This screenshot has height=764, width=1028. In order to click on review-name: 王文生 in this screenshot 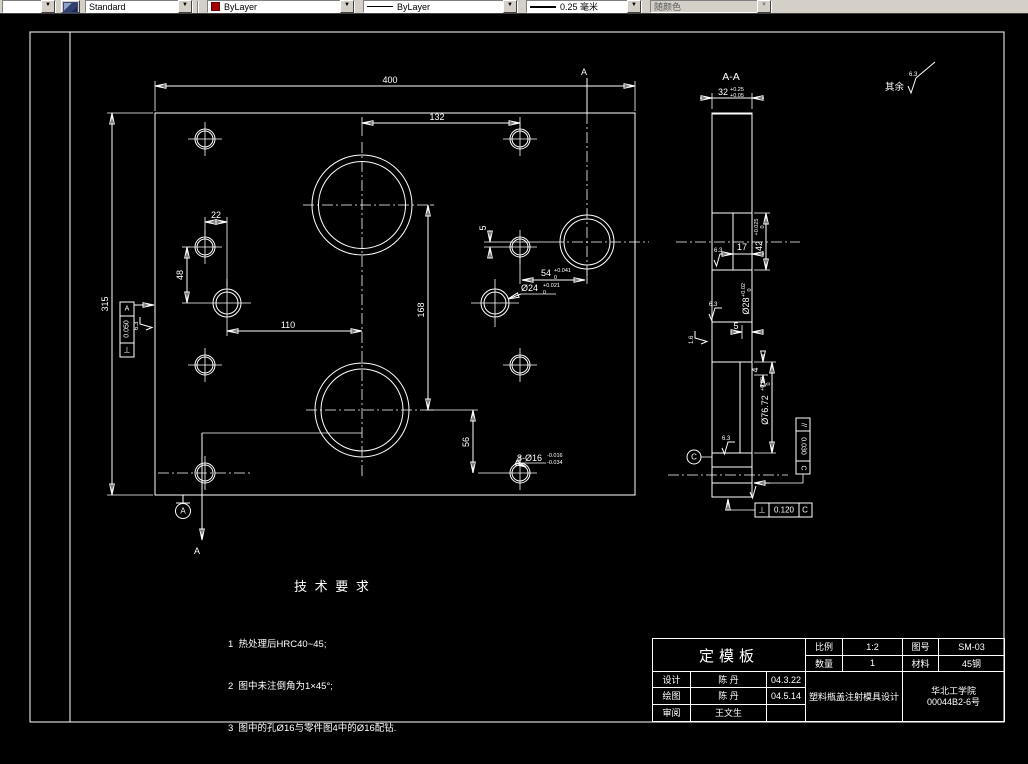, I will do `click(729, 712)`.